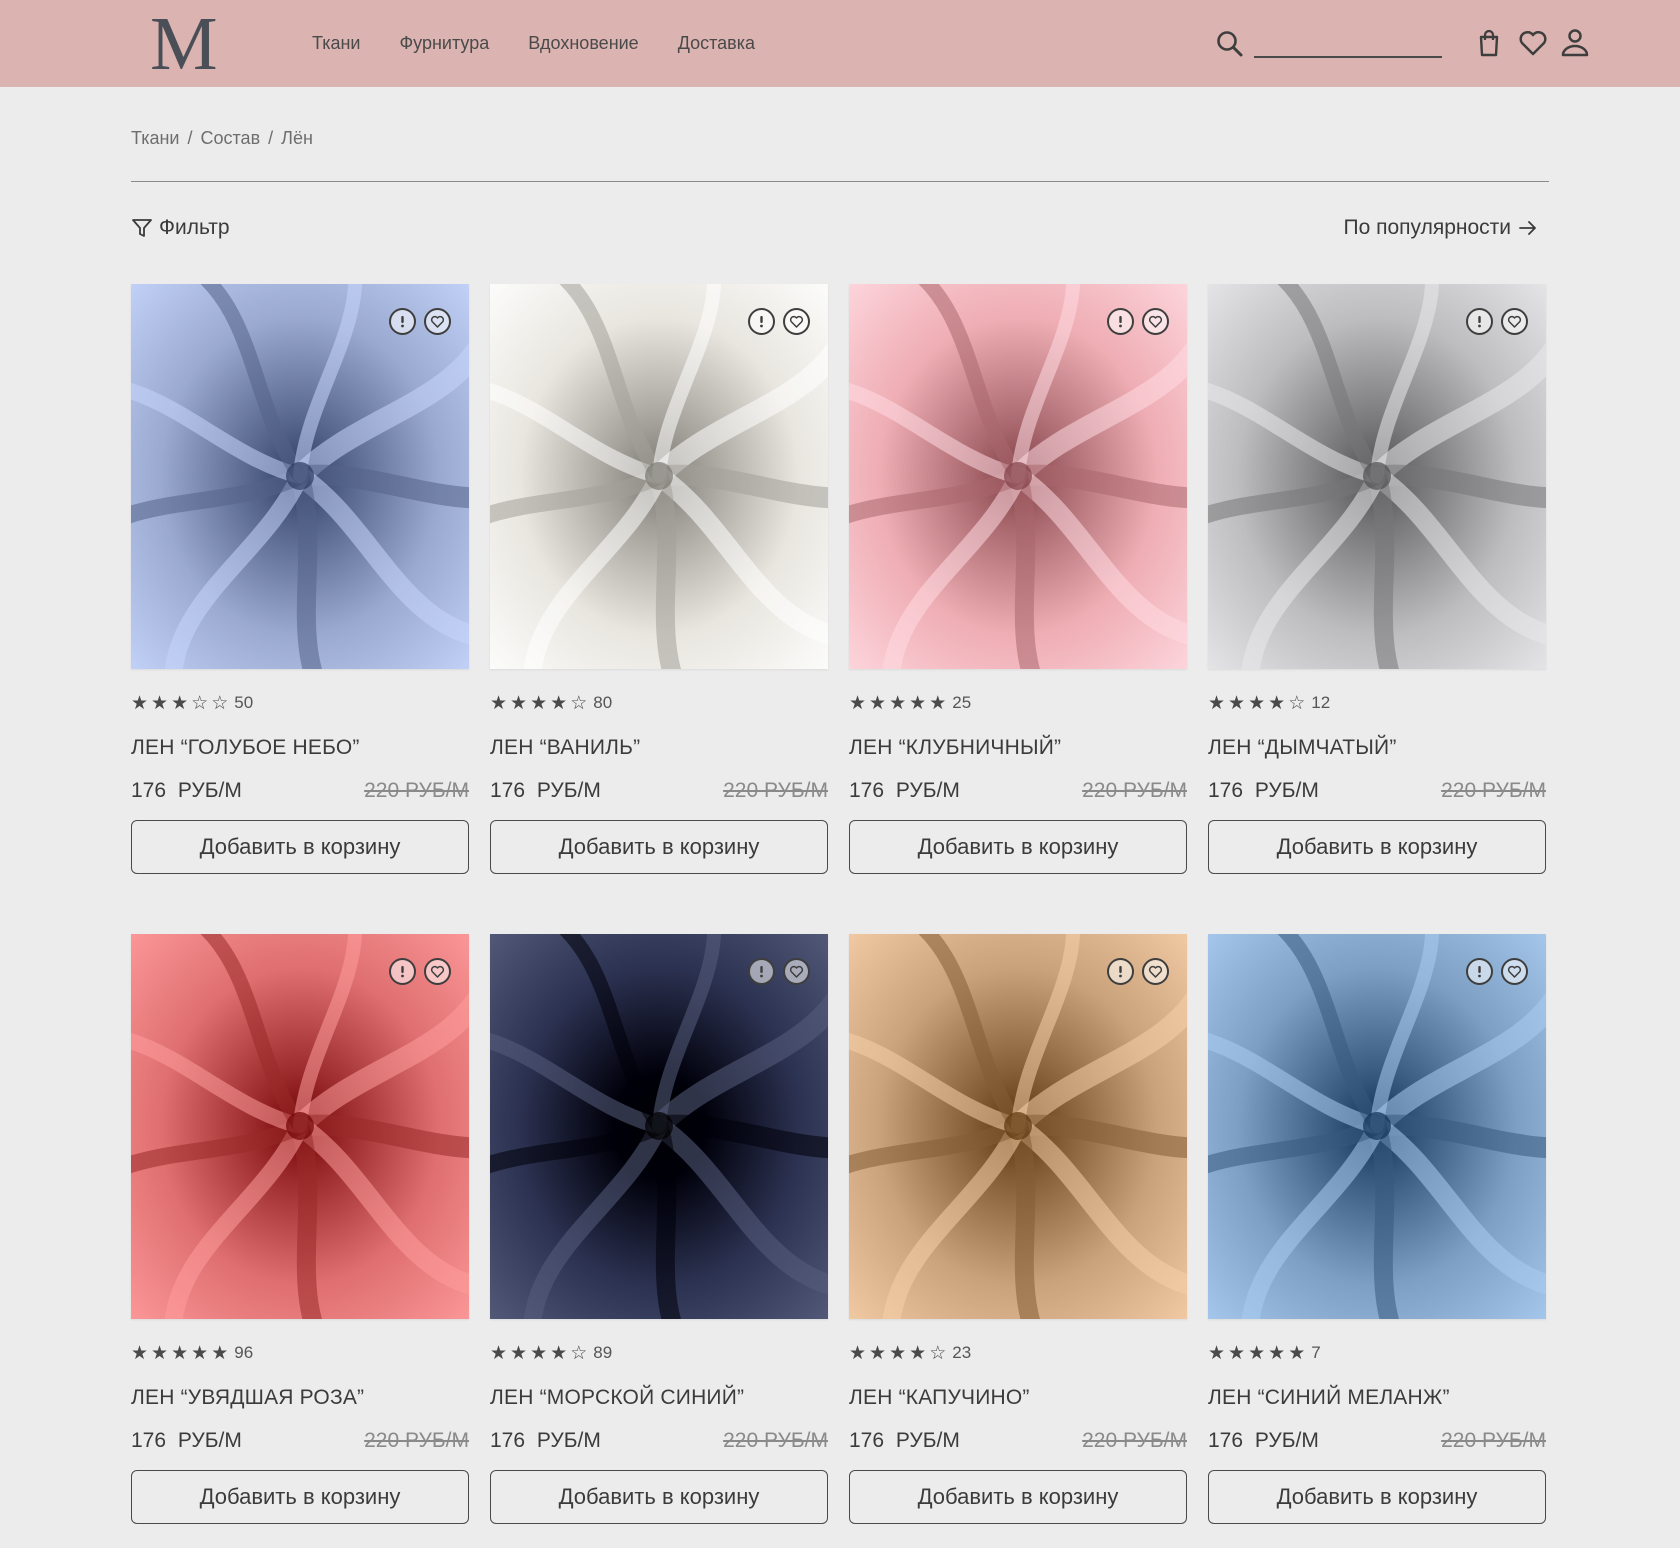  Describe the element at coordinates (565, 748) in the screenshot. I see `product-name: ЛЕН “ВАНИЛЬ”` at that location.